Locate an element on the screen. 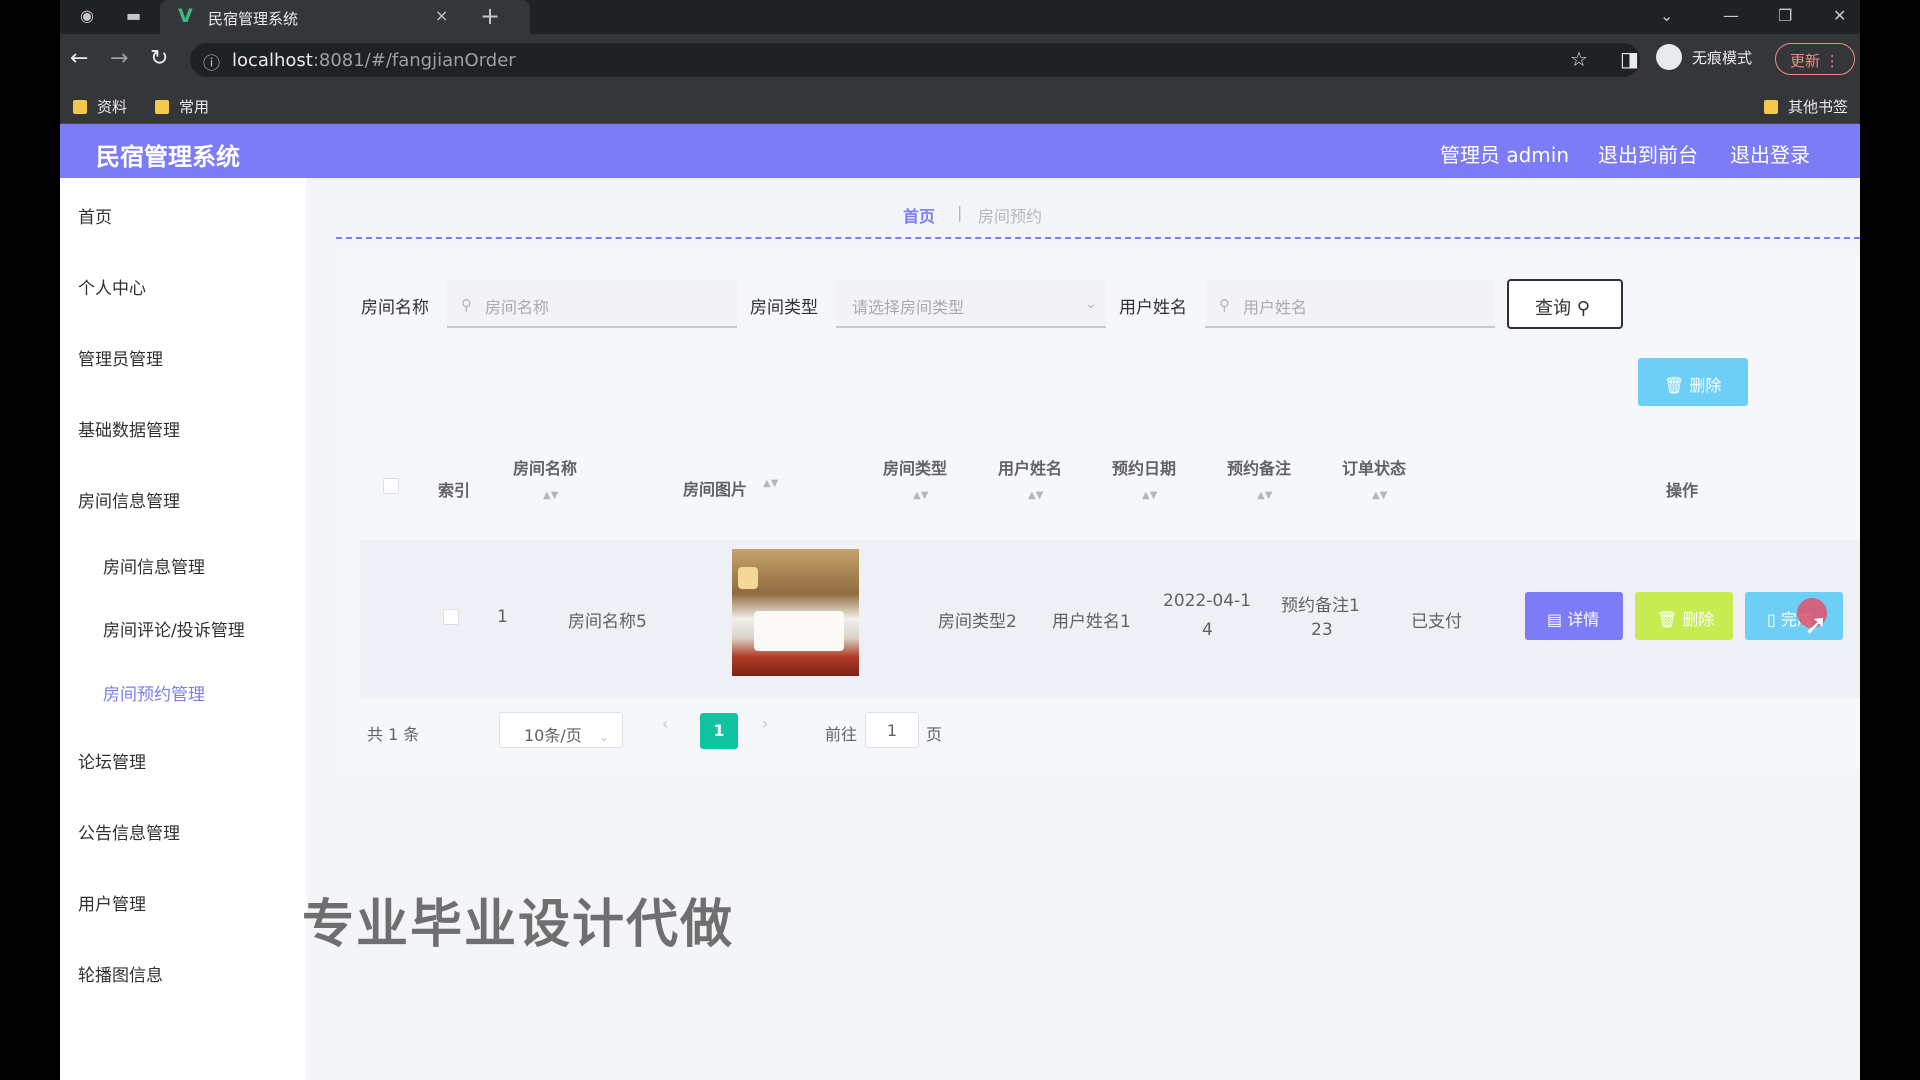 Image resolution: width=1920 pixels, height=1080 pixels. cell-booking-note-line1: 预约备注1 is located at coordinates (1320, 606).